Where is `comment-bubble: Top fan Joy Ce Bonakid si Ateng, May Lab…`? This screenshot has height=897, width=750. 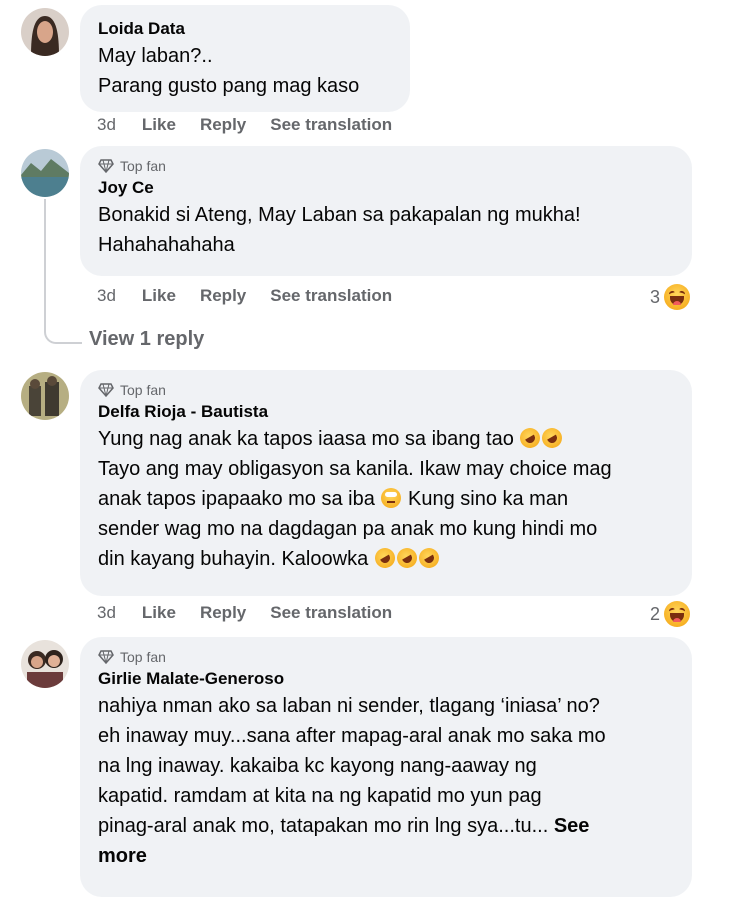
comment-bubble: Top fan Joy Ce Bonakid si Ateng, May Lab… is located at coordinates (386, 211).